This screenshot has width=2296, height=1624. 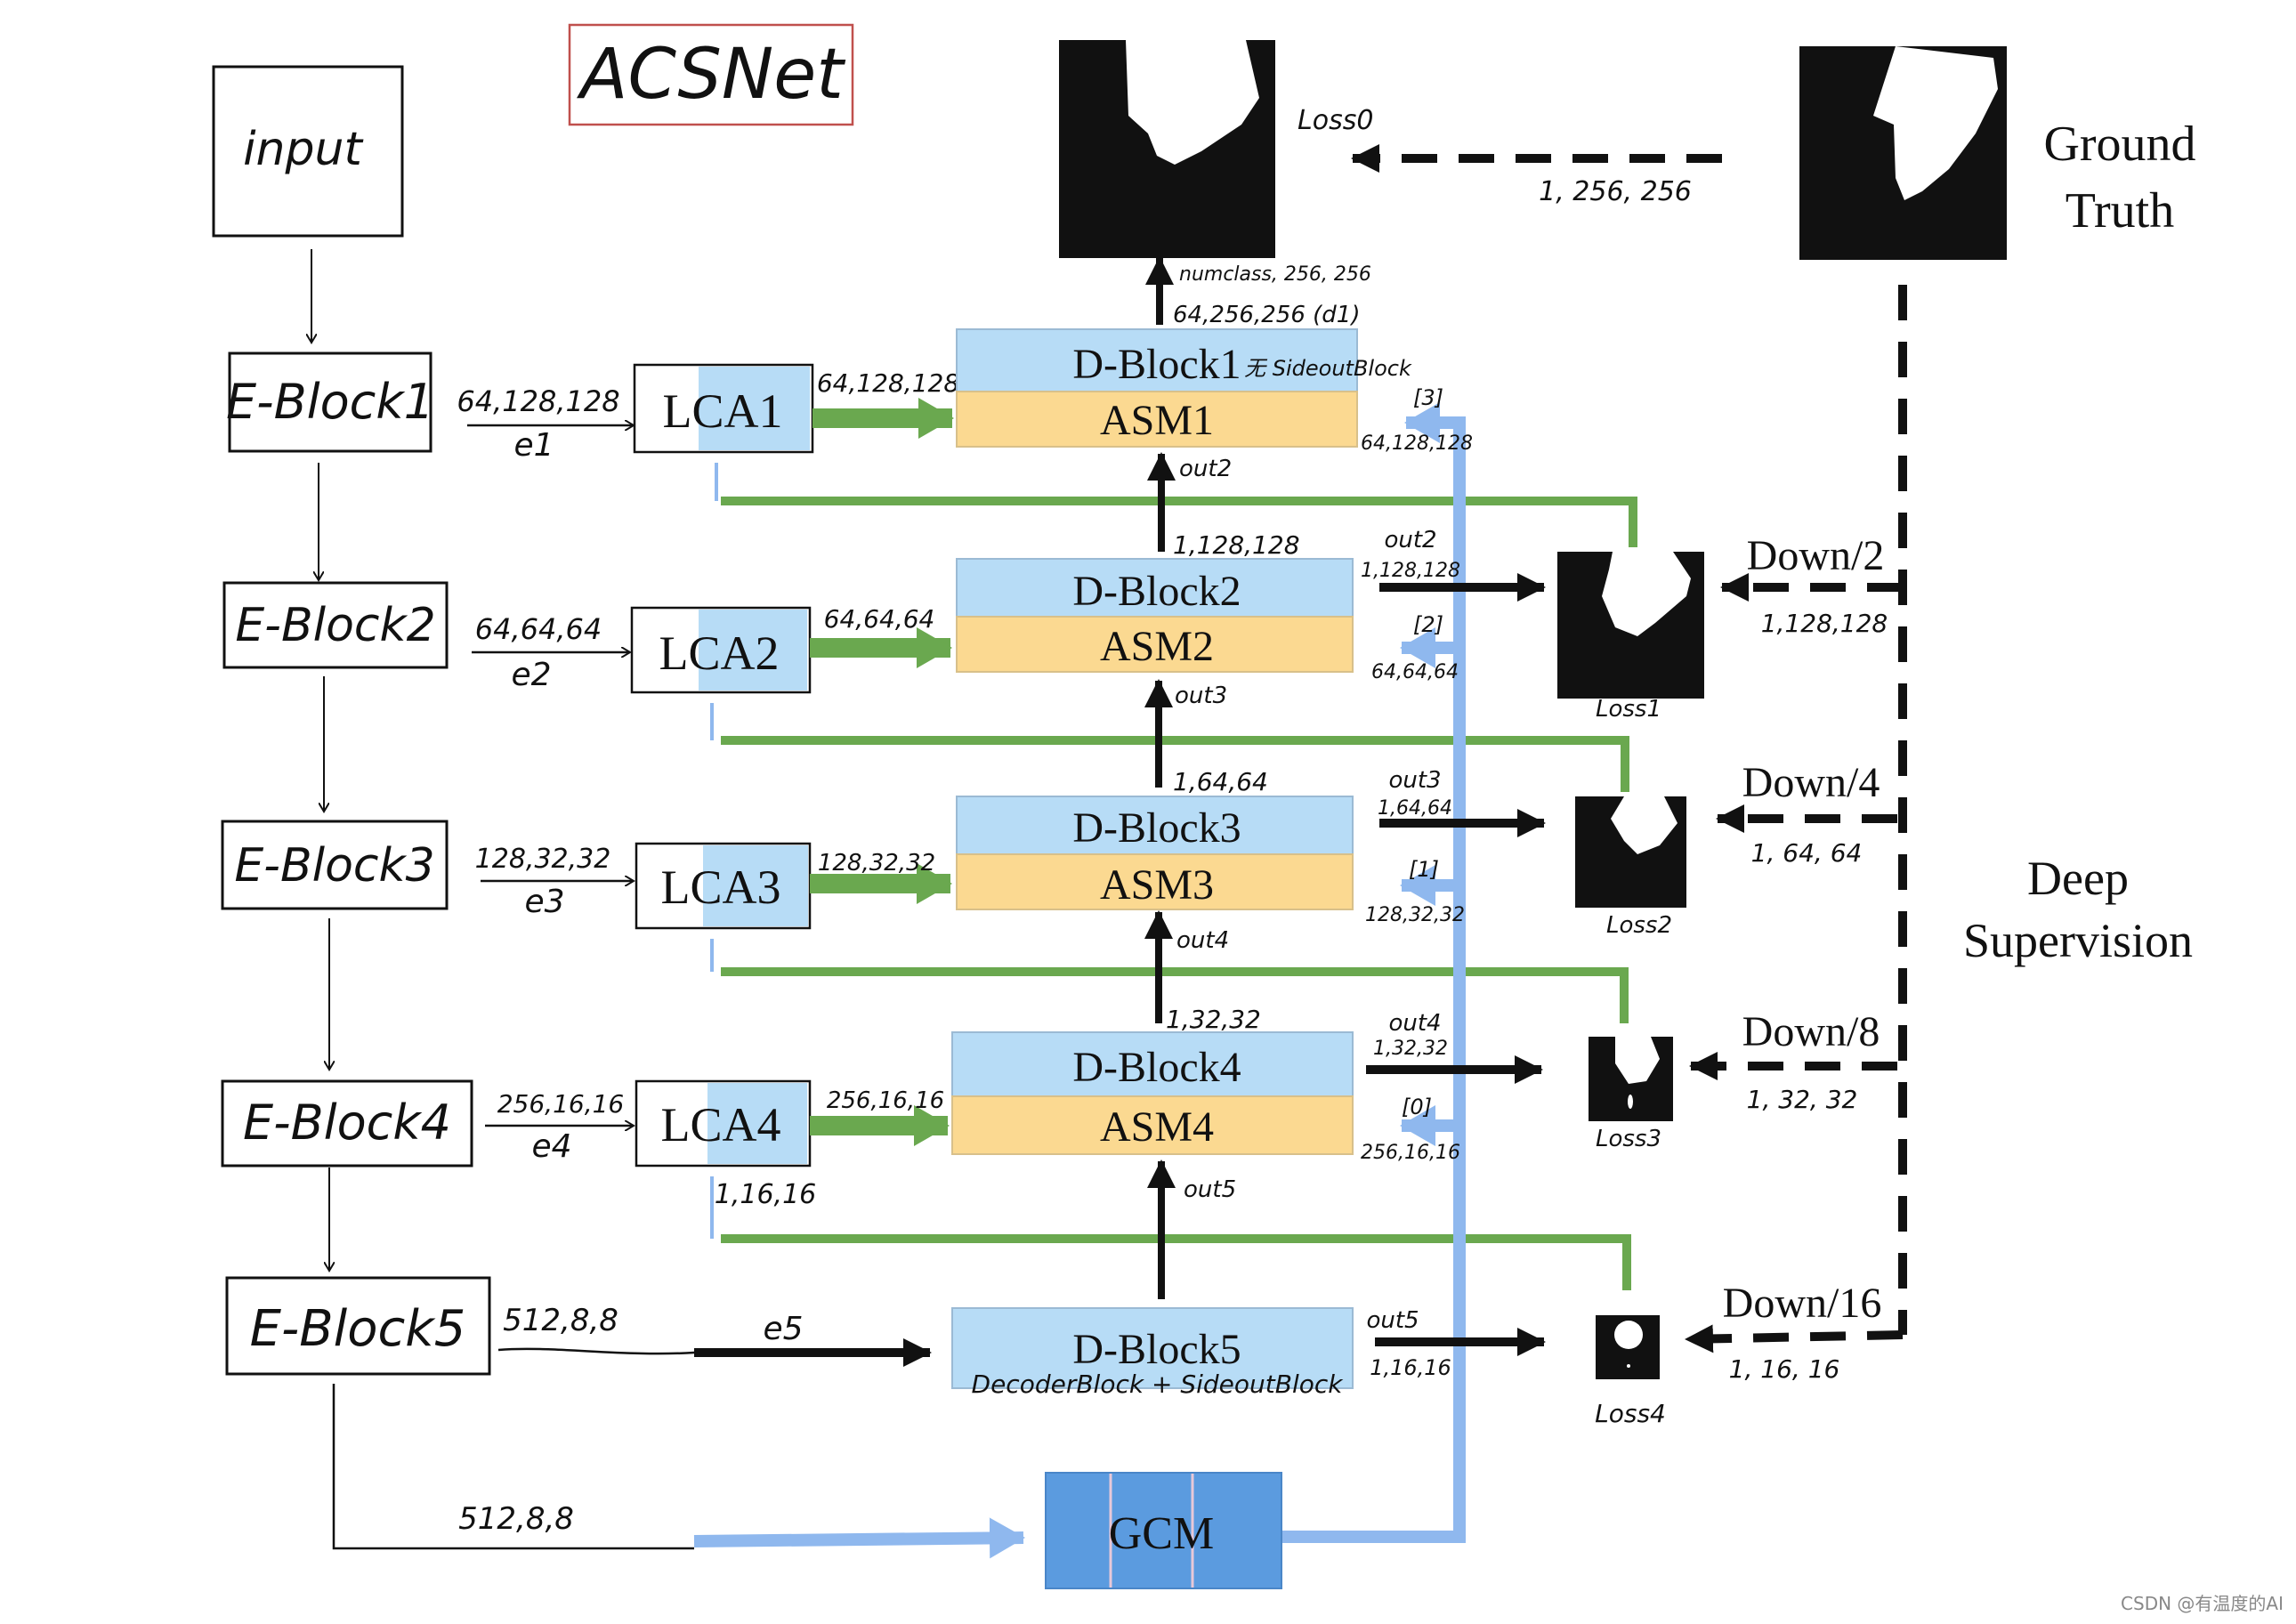 I want to click on lca-3-label: LCA3, so click(x=721, y=887).